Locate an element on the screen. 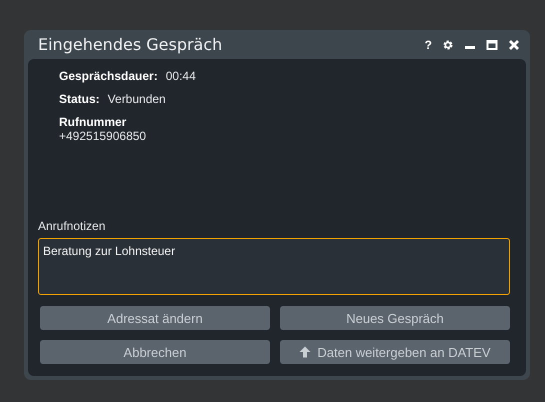 The image size is (545, 402). field-value: Verbunden is located at coordinates (137, 99).